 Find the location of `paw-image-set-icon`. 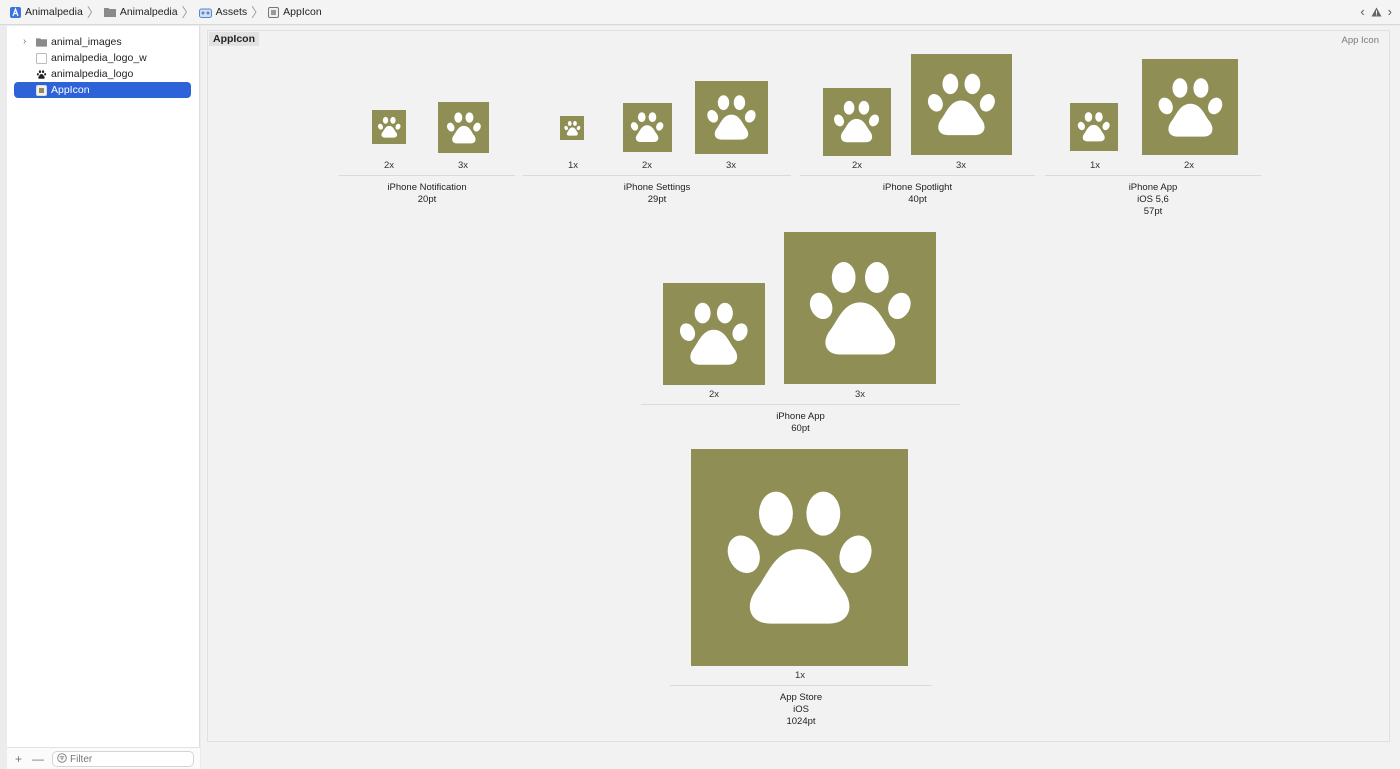

paw-image-set-icon is located at coordinates (41, 74).